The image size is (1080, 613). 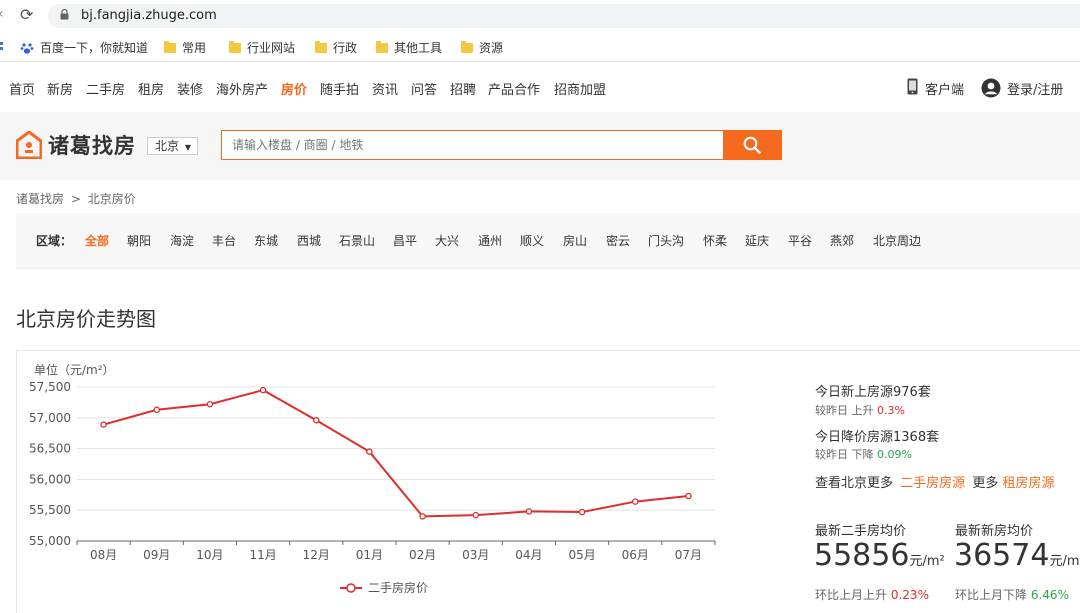 What do you see at coordinates (369, 555) in the screenshot?
I see `x-tick-label: 01月` at bounding box center [369, 555].